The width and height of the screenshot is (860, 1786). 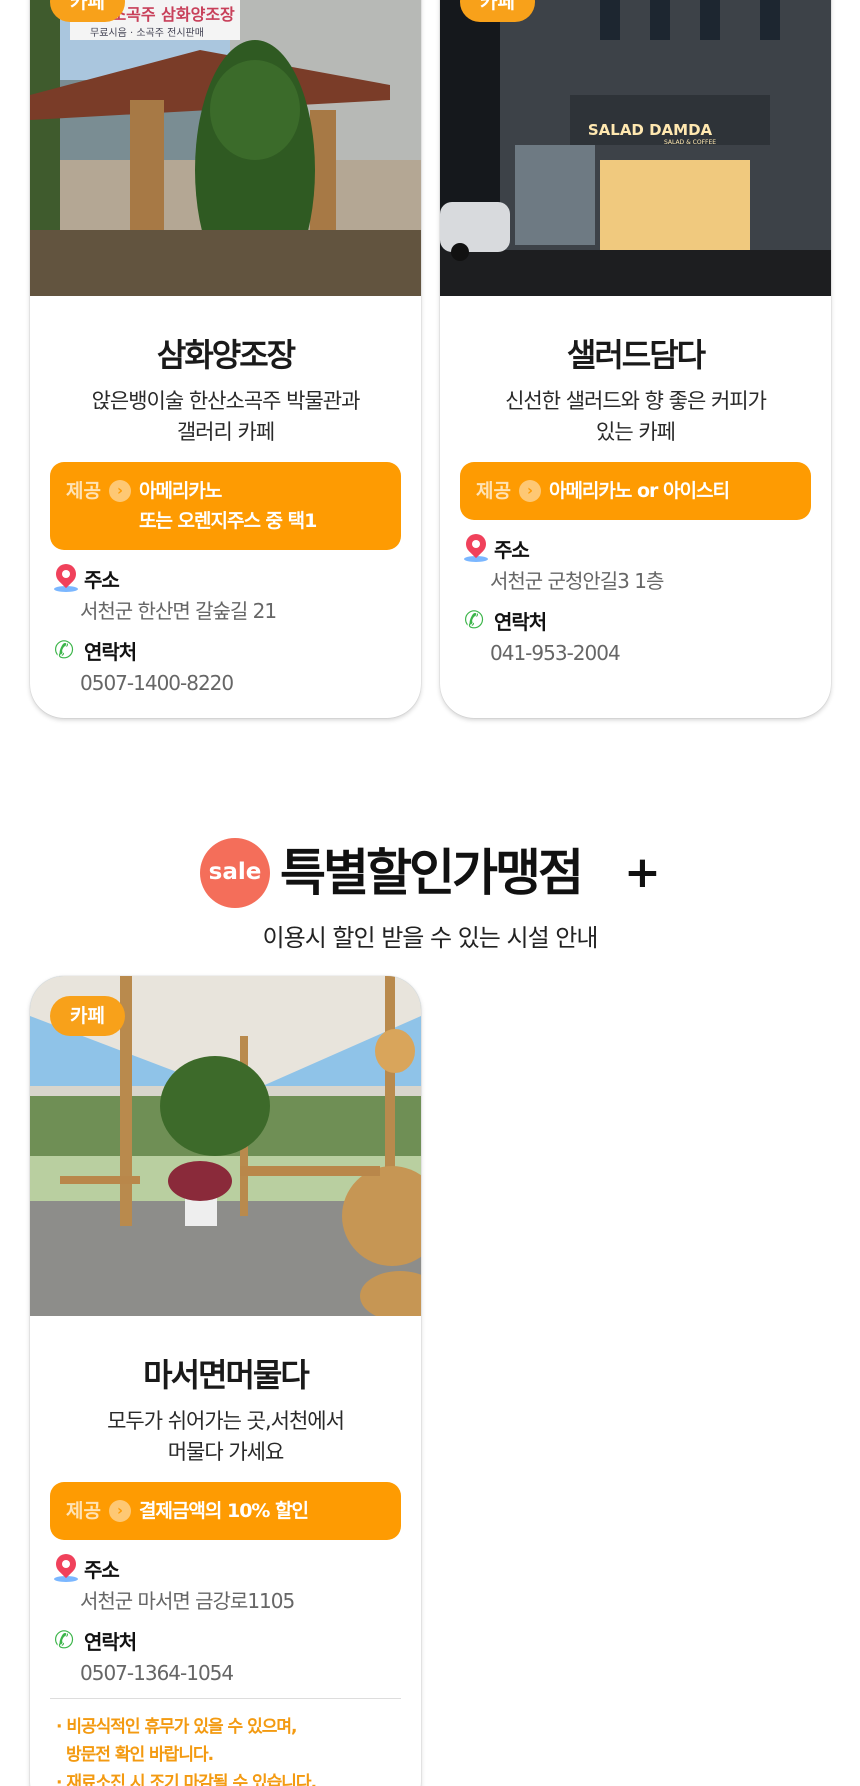 I want to click on store-info: 주소 서천군 한산면 갈숲길 21 ✆ 연락처 0507-1400-8220, so click(x=236, y=629).